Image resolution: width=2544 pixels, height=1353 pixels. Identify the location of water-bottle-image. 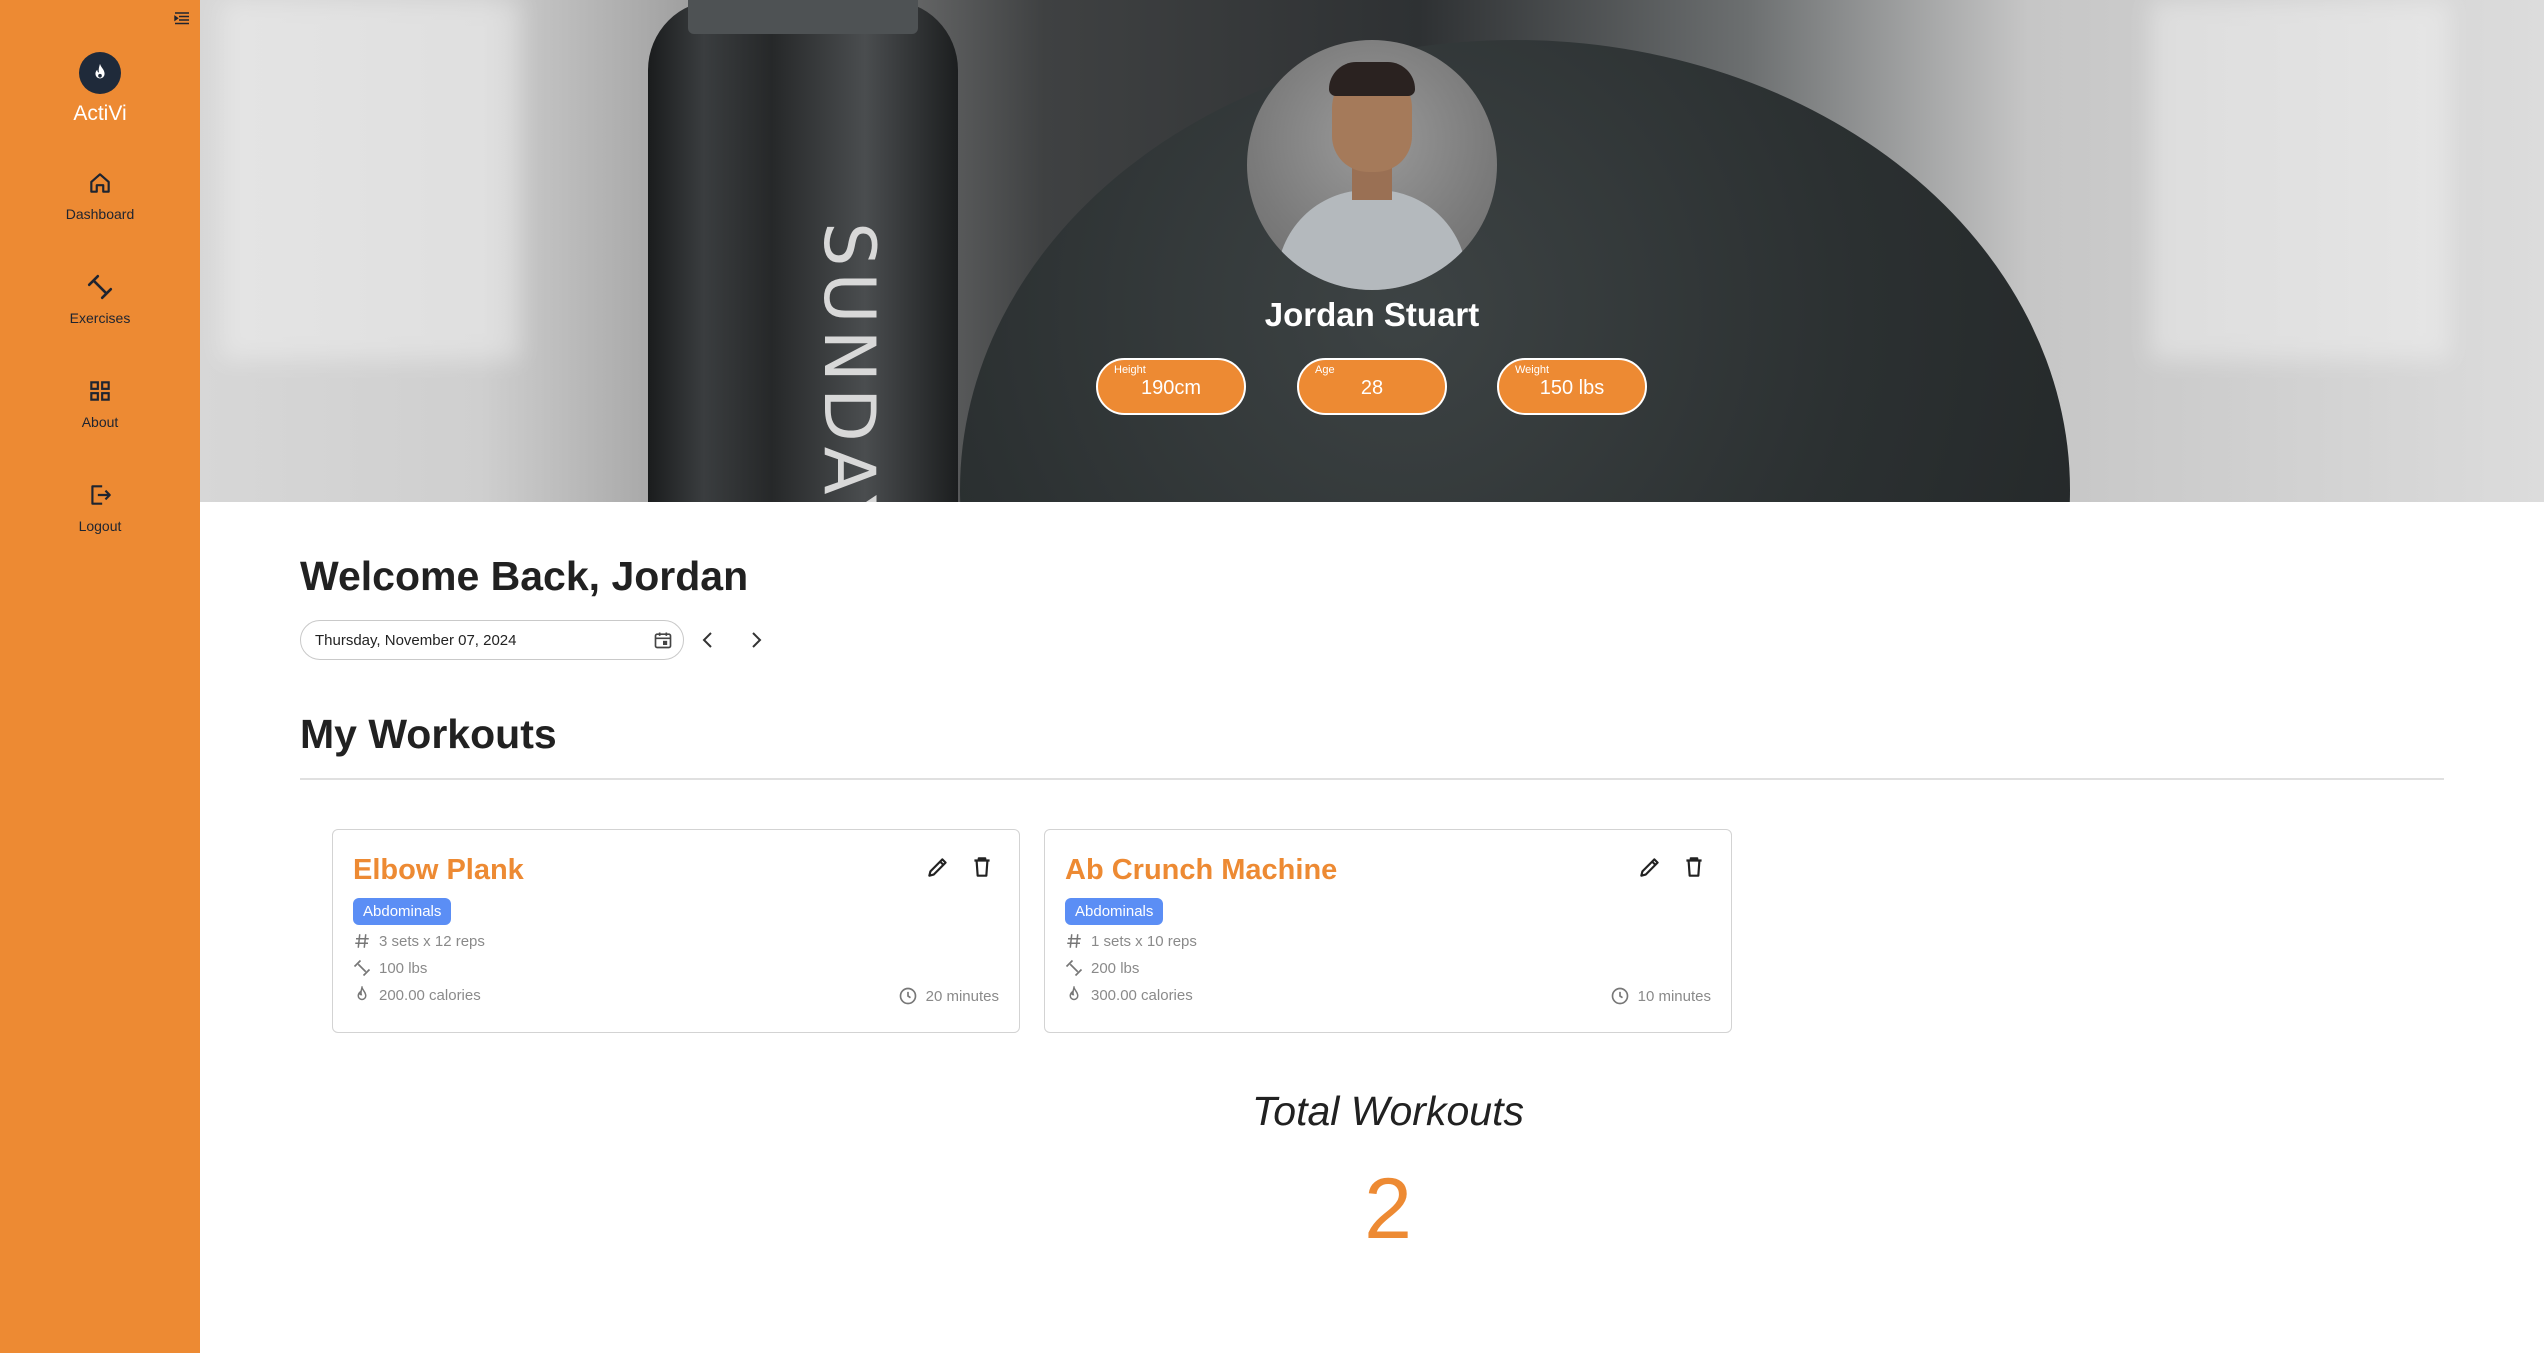
(803, 251).